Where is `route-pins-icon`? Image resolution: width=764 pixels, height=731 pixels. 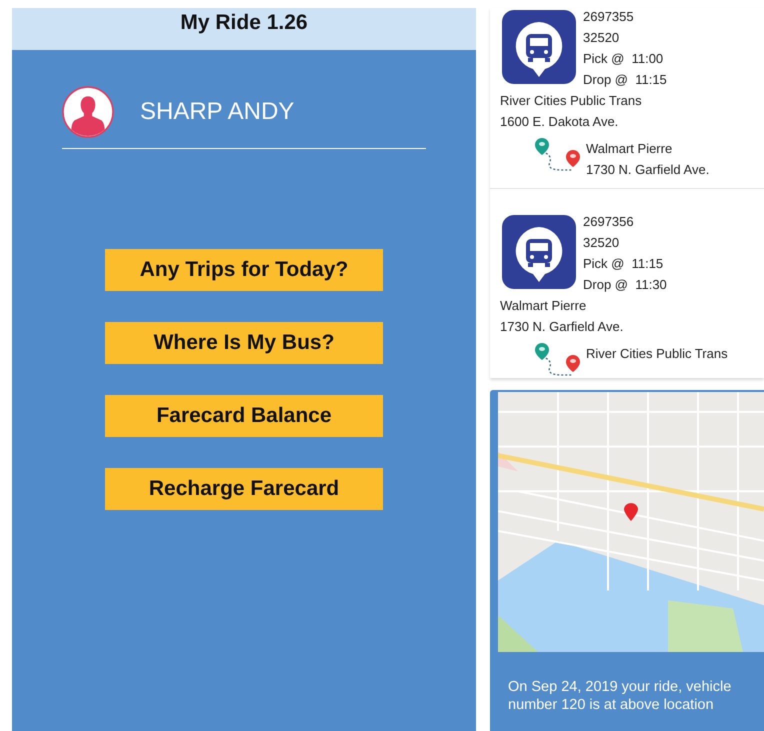
route-pins-icon is located at coordinates (557, 360).